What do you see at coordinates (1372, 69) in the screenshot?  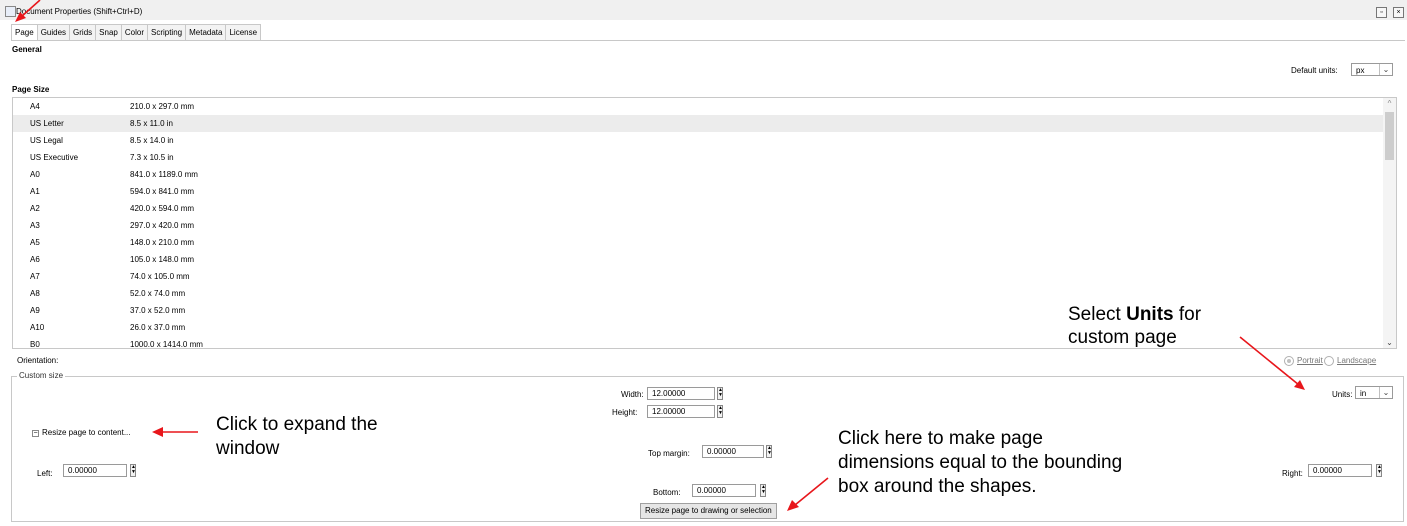 I see `default-units-select: px ⌄` at bounding box center [1372, 69].